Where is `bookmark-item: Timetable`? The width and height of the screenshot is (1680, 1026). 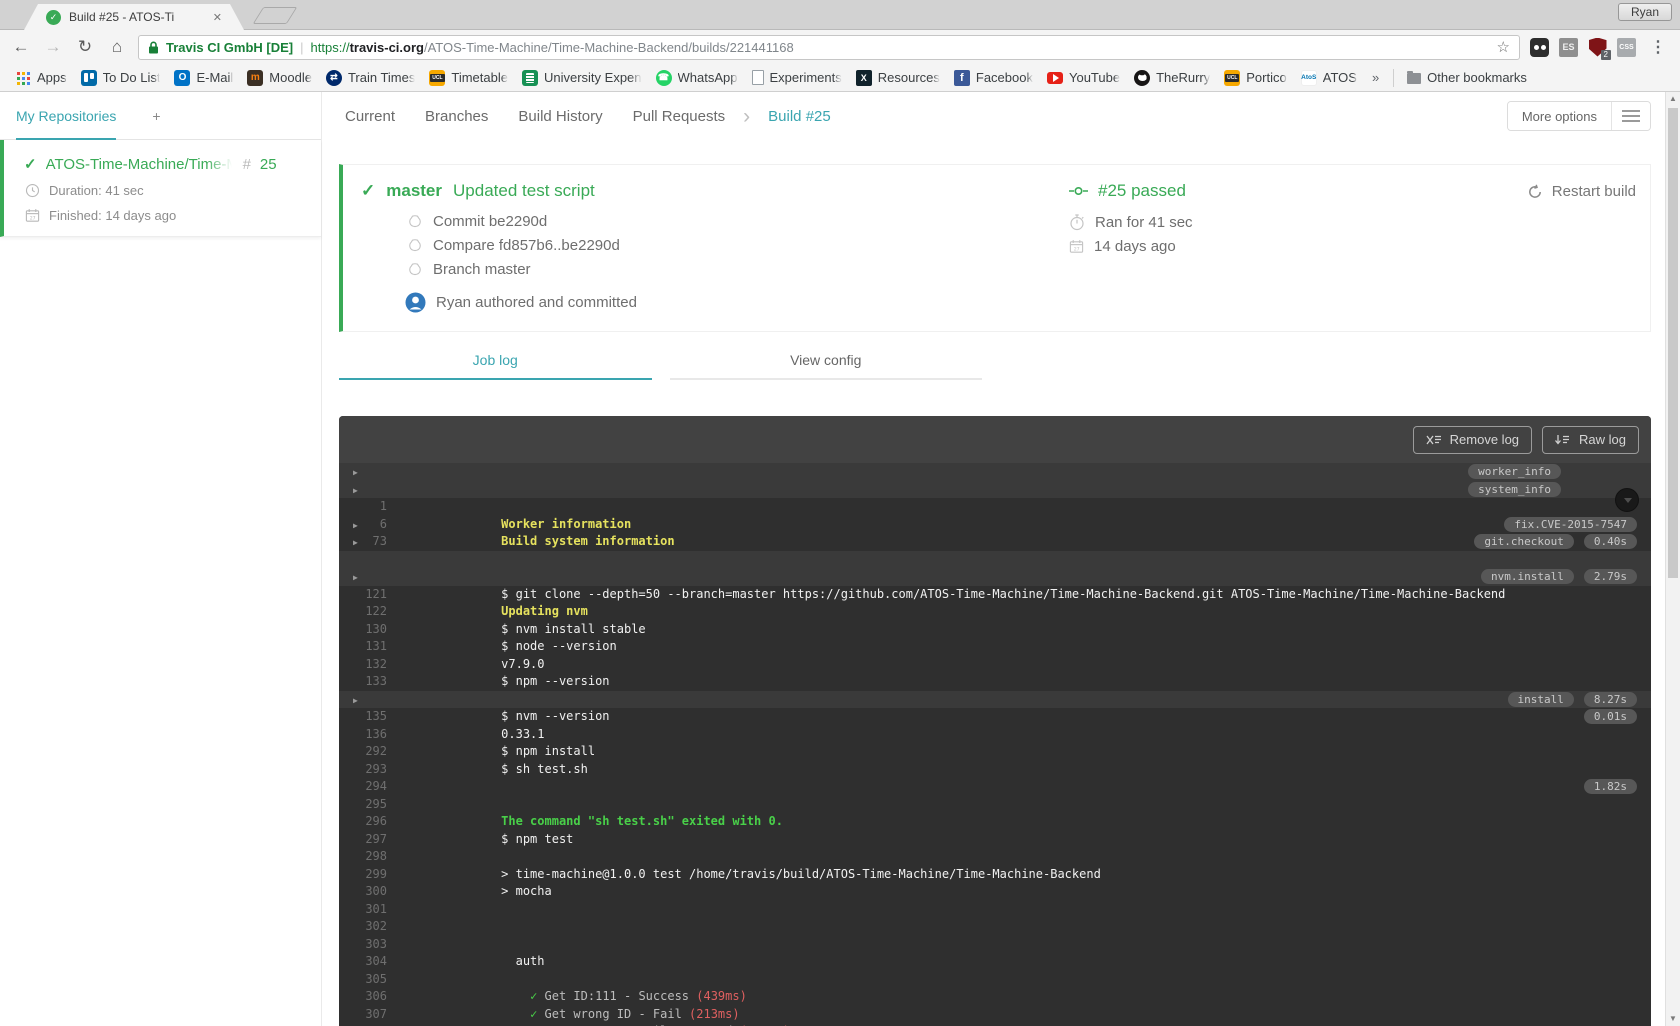
bookmark-item: Timetable is located at coordinates (468, 78).